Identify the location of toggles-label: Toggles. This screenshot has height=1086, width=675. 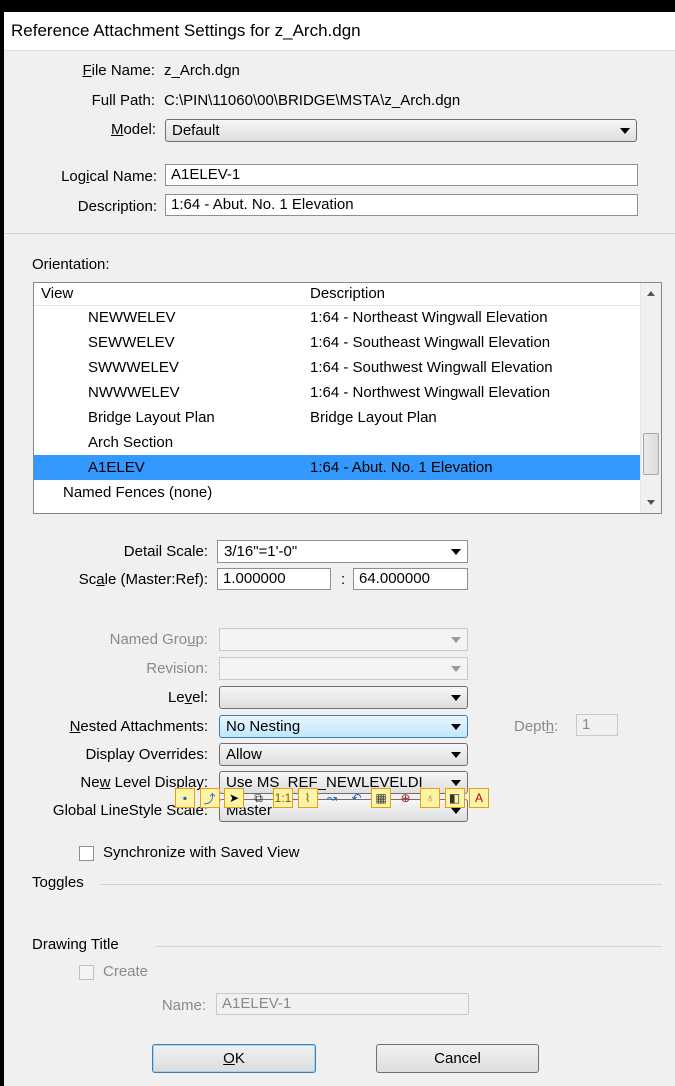
(58, 882).